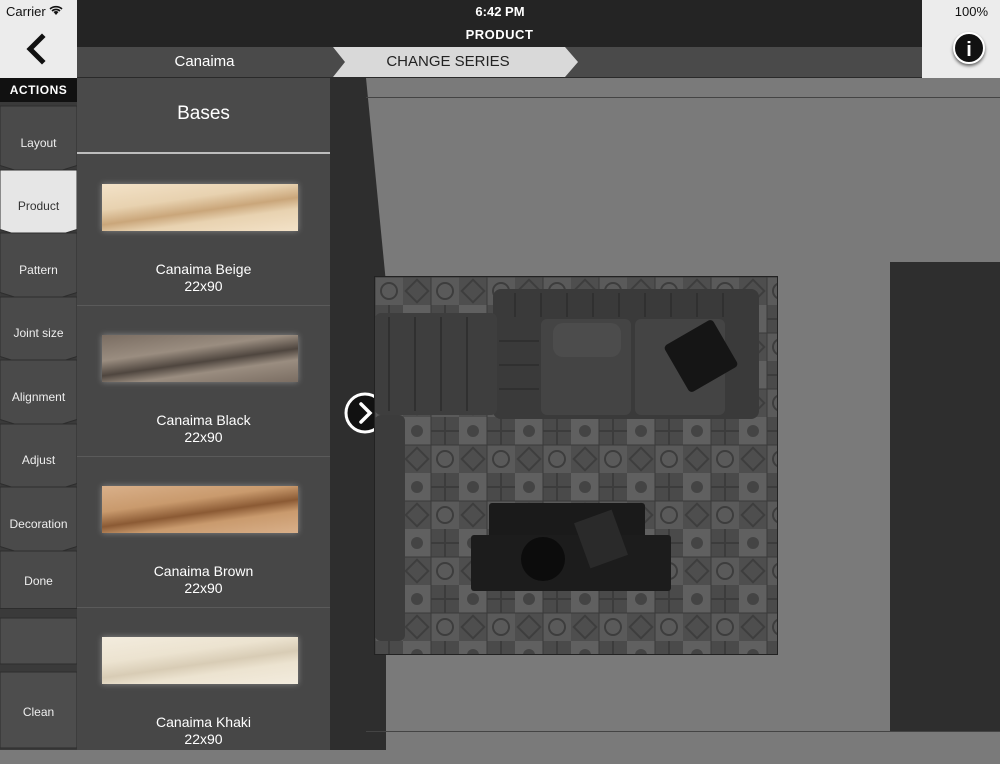 The height and width of the screenshot is (764, 1000). What do you see at coordinates (945, 496) in the screenshot?
I see `room-wall-right` at bounding box center [945, 496].